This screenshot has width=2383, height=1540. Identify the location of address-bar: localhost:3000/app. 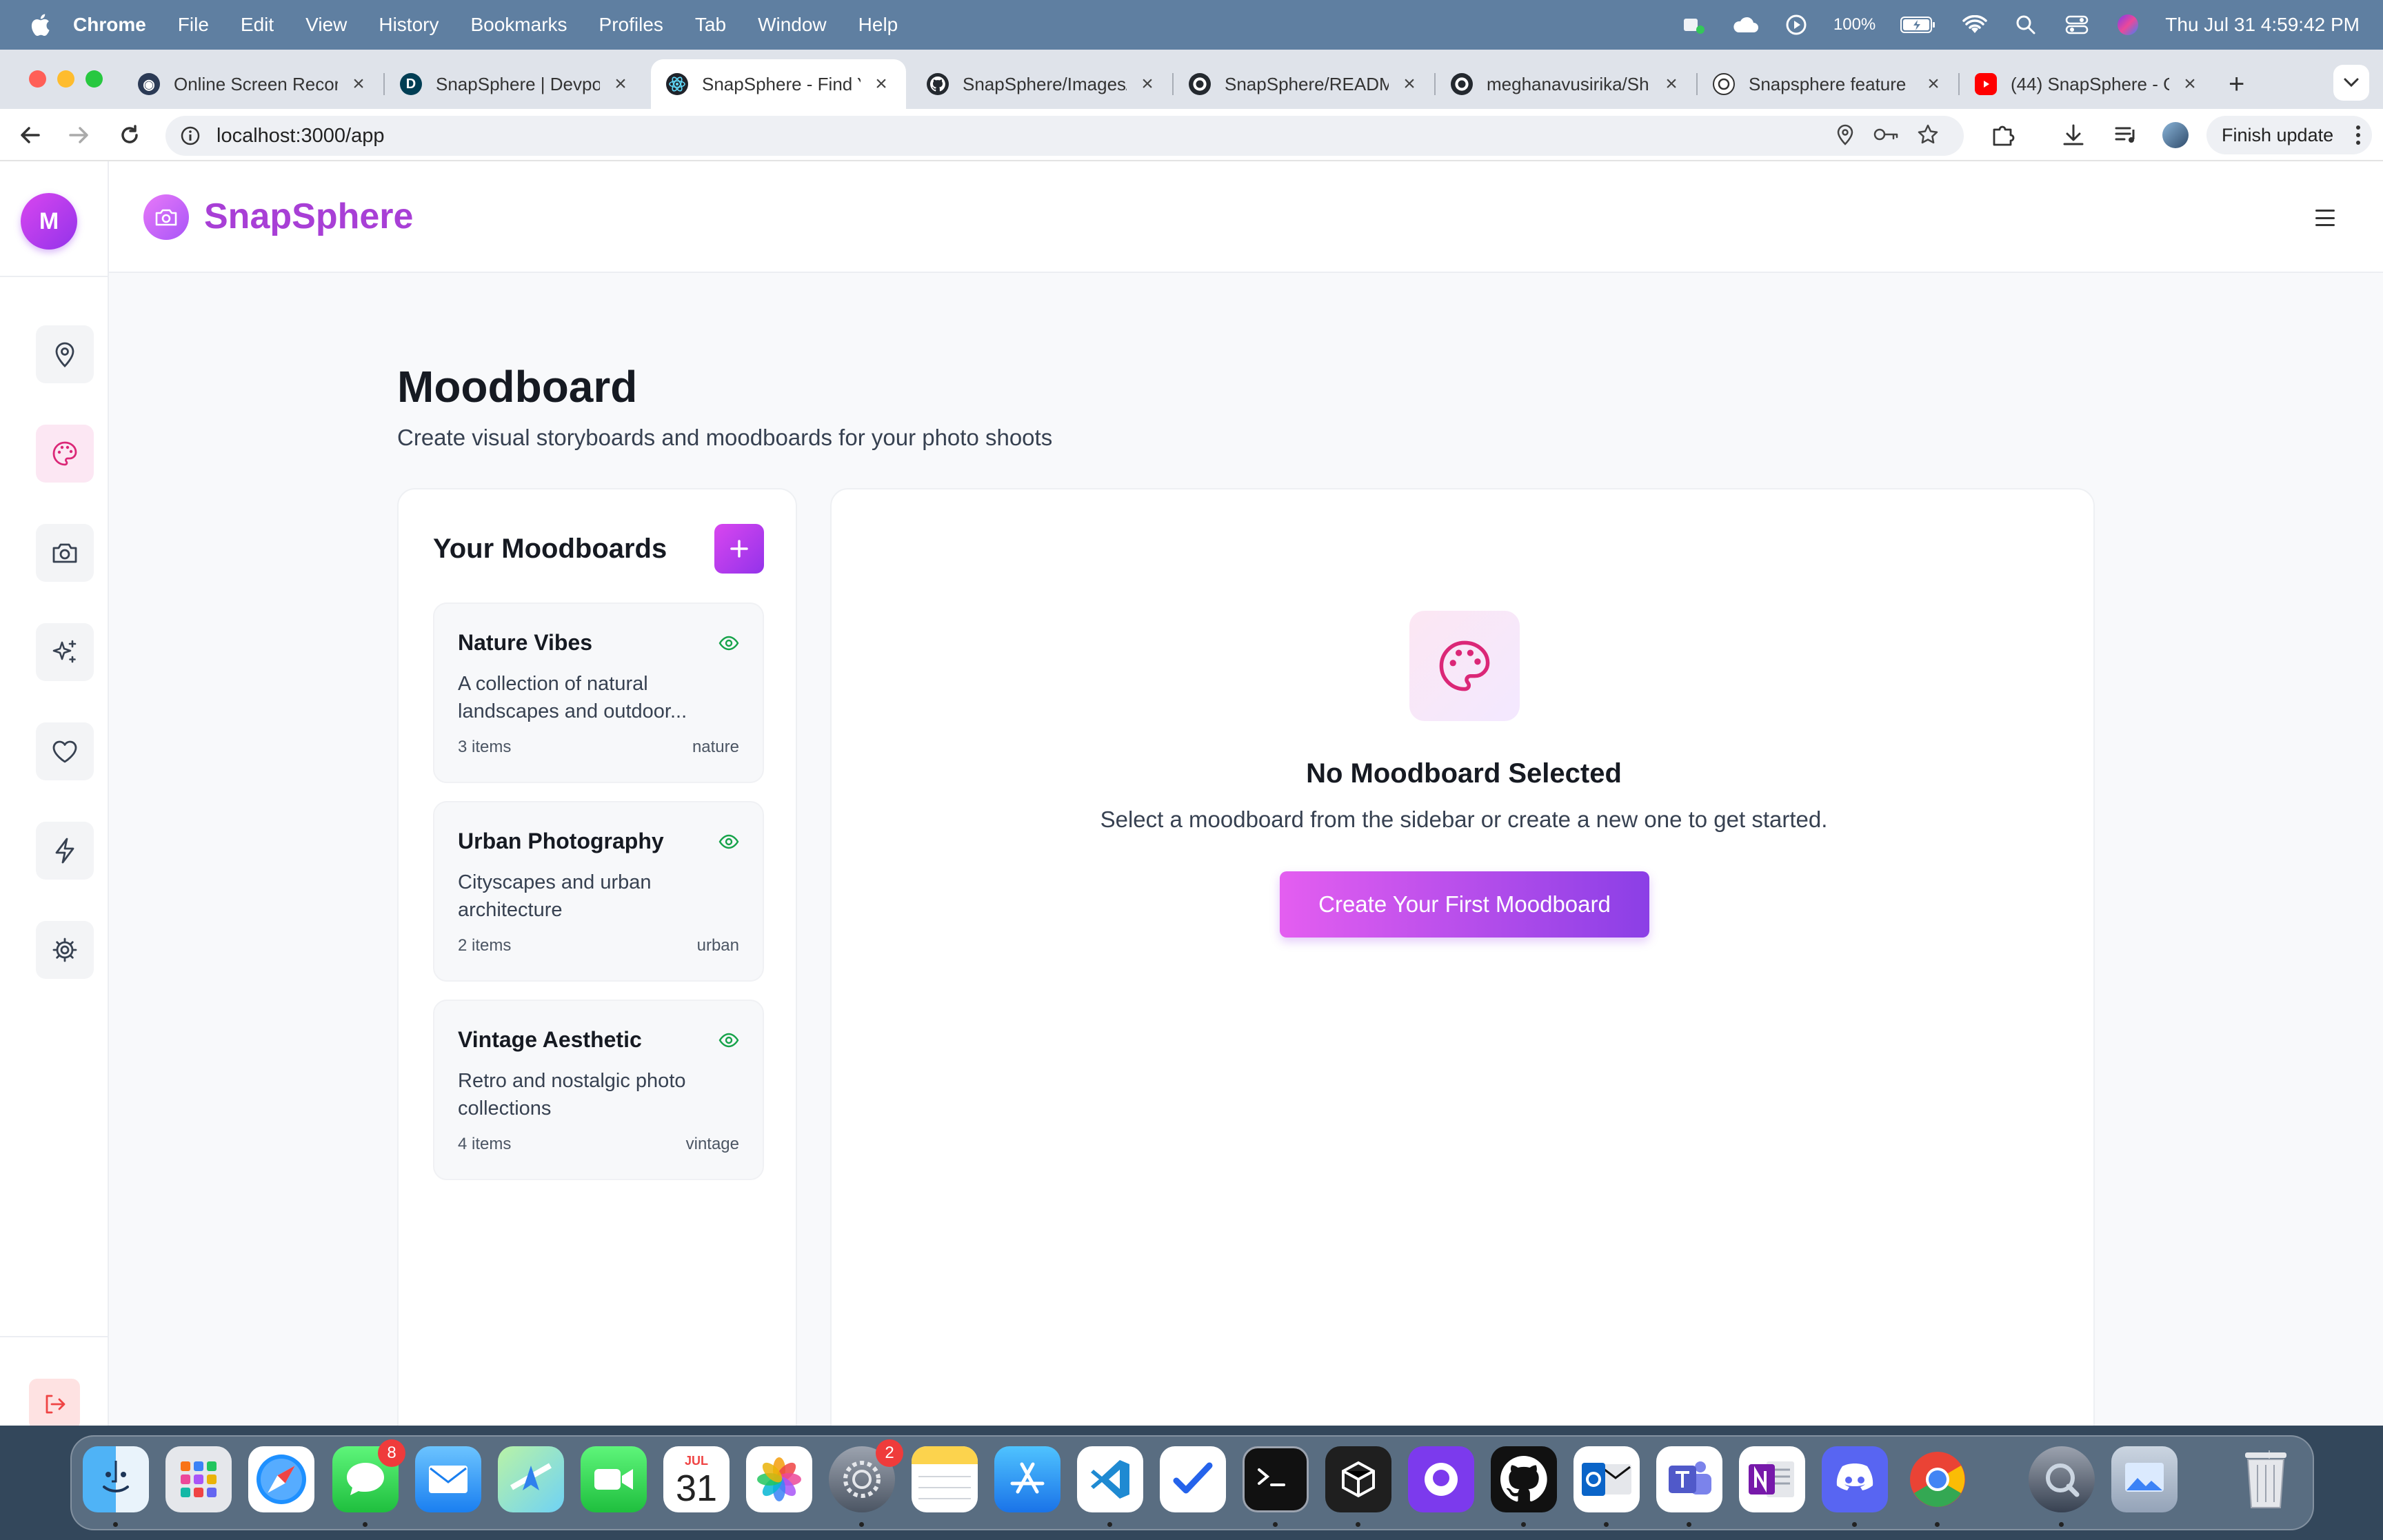
(1064, 136).